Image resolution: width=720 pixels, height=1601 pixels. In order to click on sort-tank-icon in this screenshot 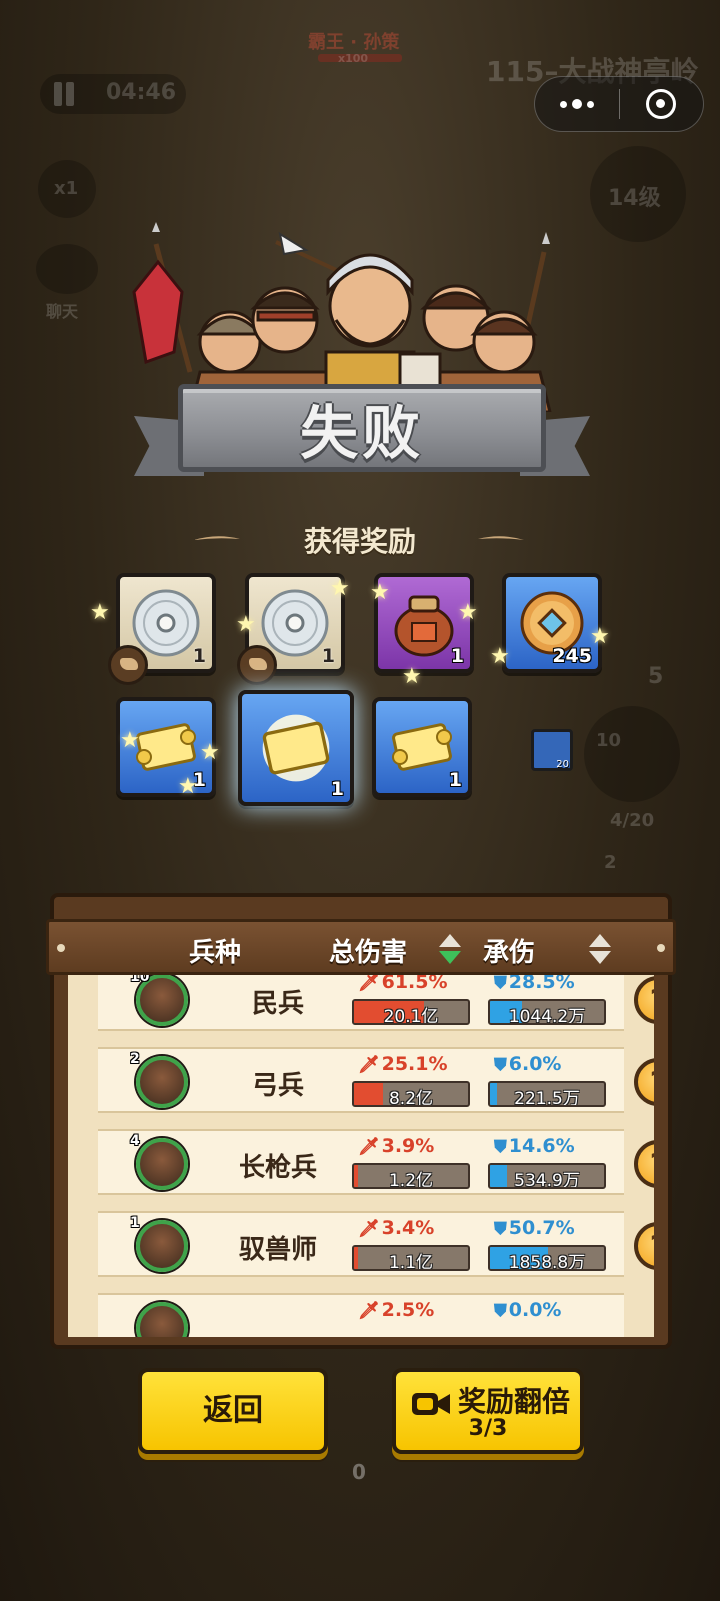, I will do `click(600, 950)`.